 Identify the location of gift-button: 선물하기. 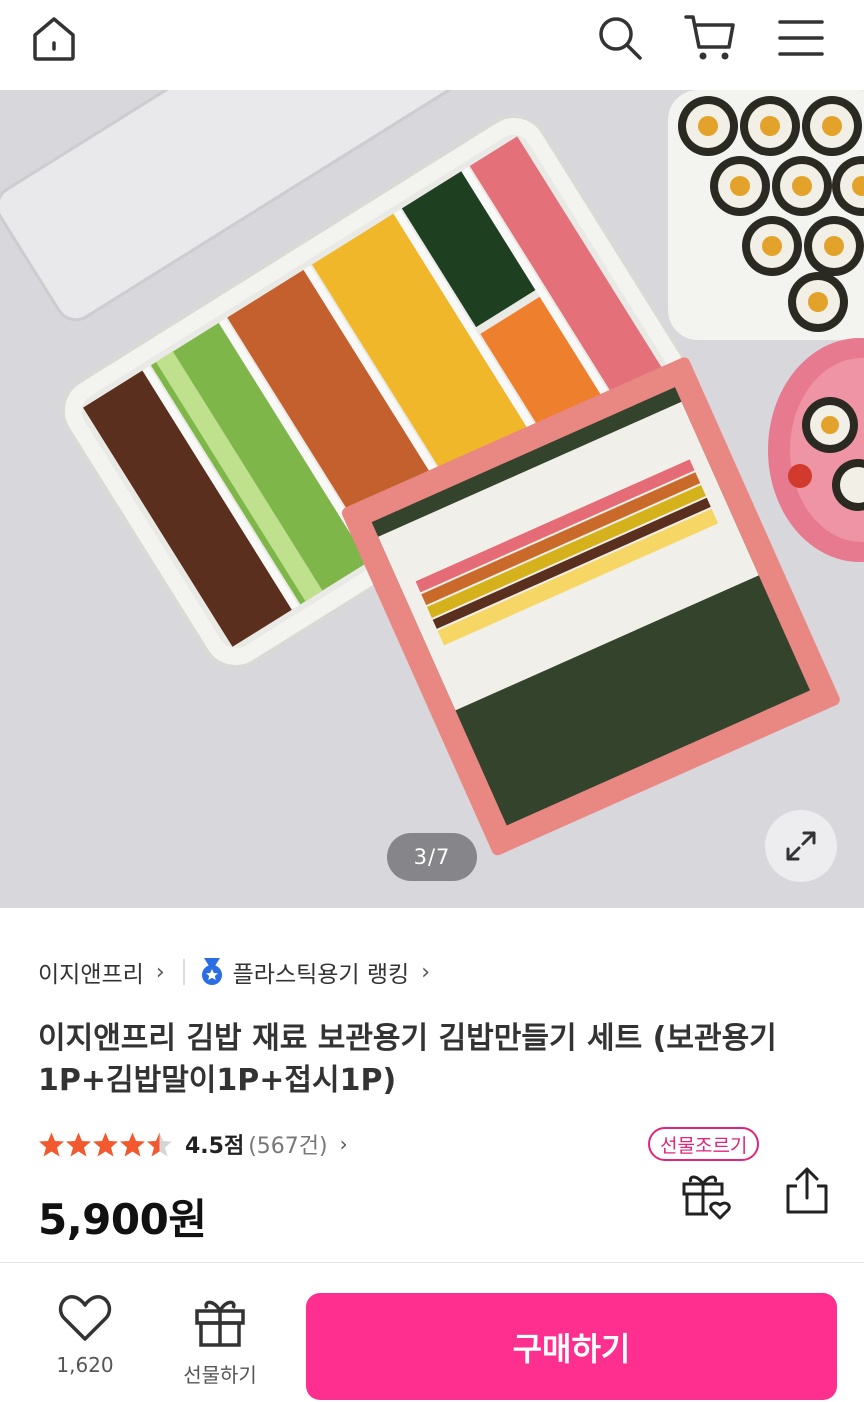
(220, 1340).